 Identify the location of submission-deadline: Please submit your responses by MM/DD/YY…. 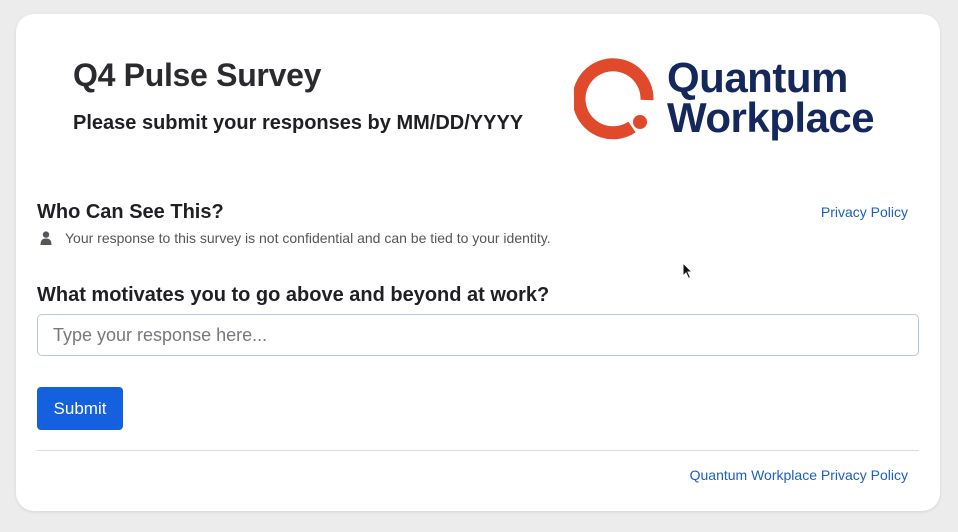
(298, 123).